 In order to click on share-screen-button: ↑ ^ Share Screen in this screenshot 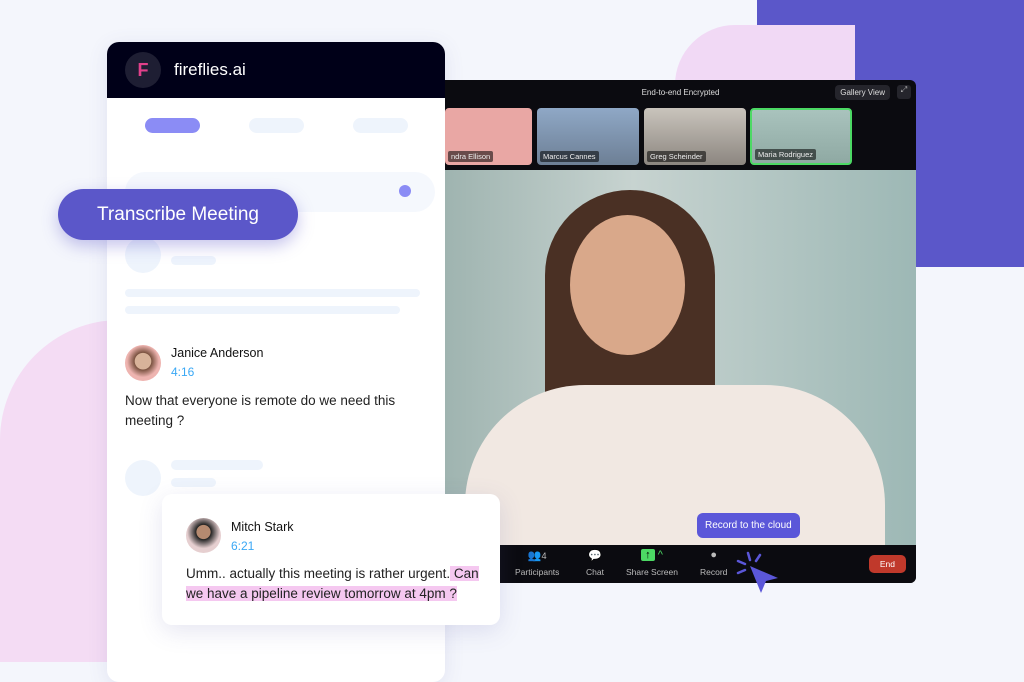, I will do `click(652, 563)`.